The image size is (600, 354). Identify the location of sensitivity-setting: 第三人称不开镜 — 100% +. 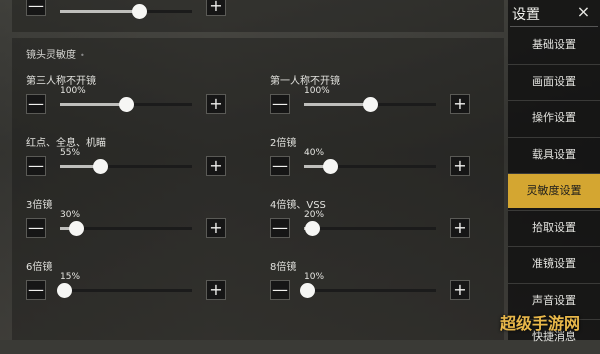
(126, 97).